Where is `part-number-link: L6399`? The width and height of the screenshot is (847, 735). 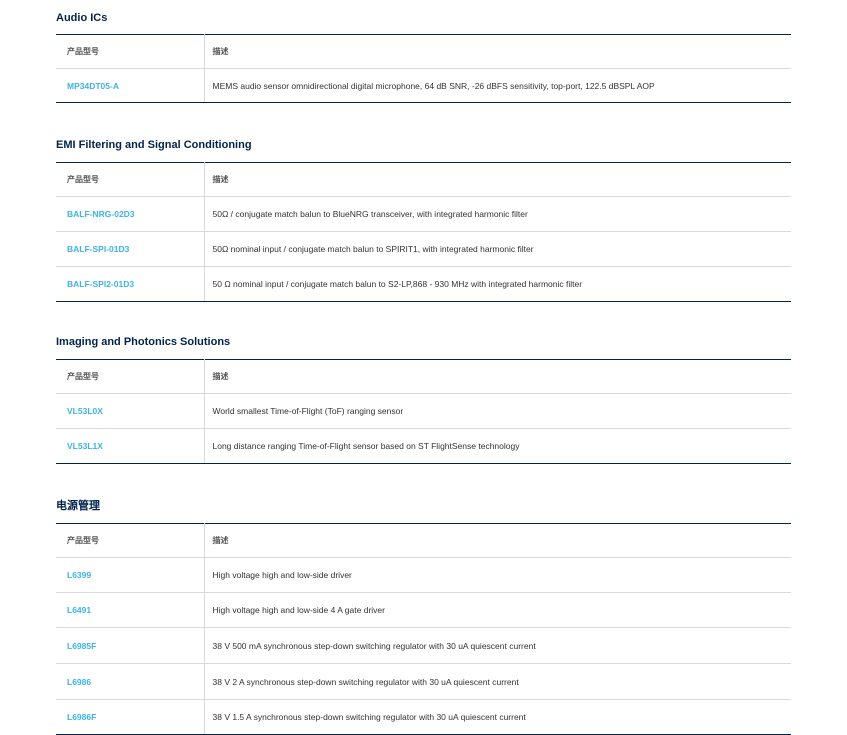 part-number-link: L6399 is located at coordinates (79, 575).